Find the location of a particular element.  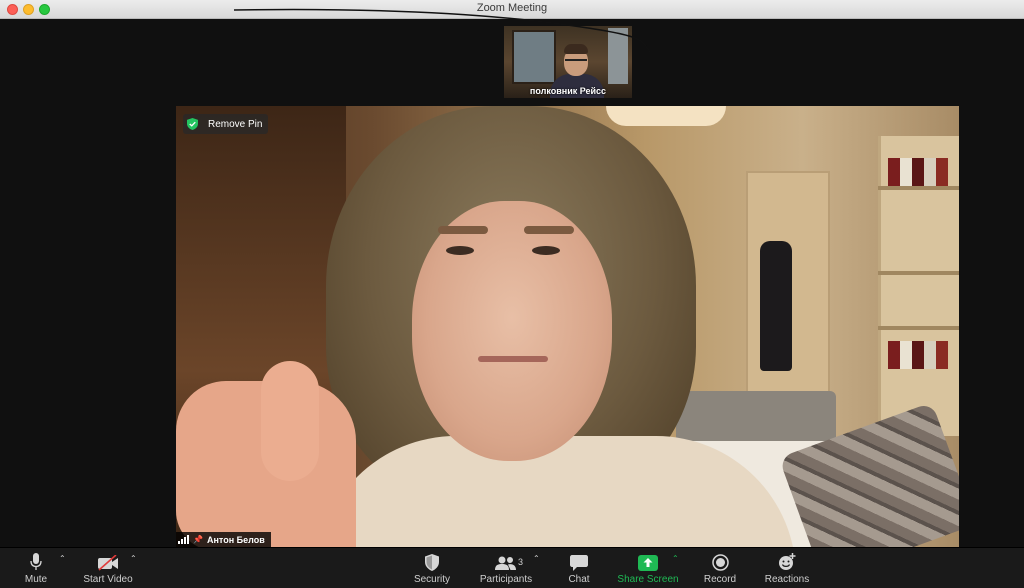

participants-button: Participants is located at coordinates (506, 568).